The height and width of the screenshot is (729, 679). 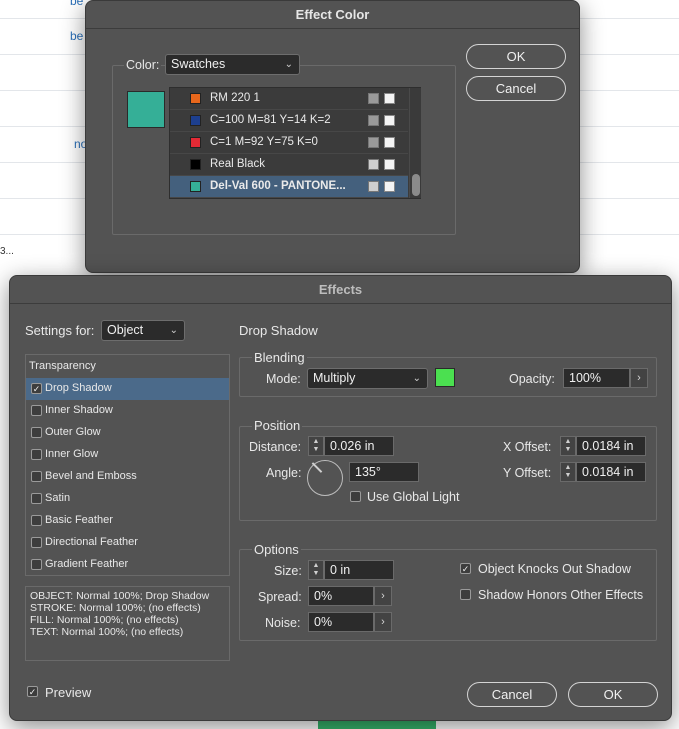 I want to click on options-title: Options, so click(x=276, y=549).